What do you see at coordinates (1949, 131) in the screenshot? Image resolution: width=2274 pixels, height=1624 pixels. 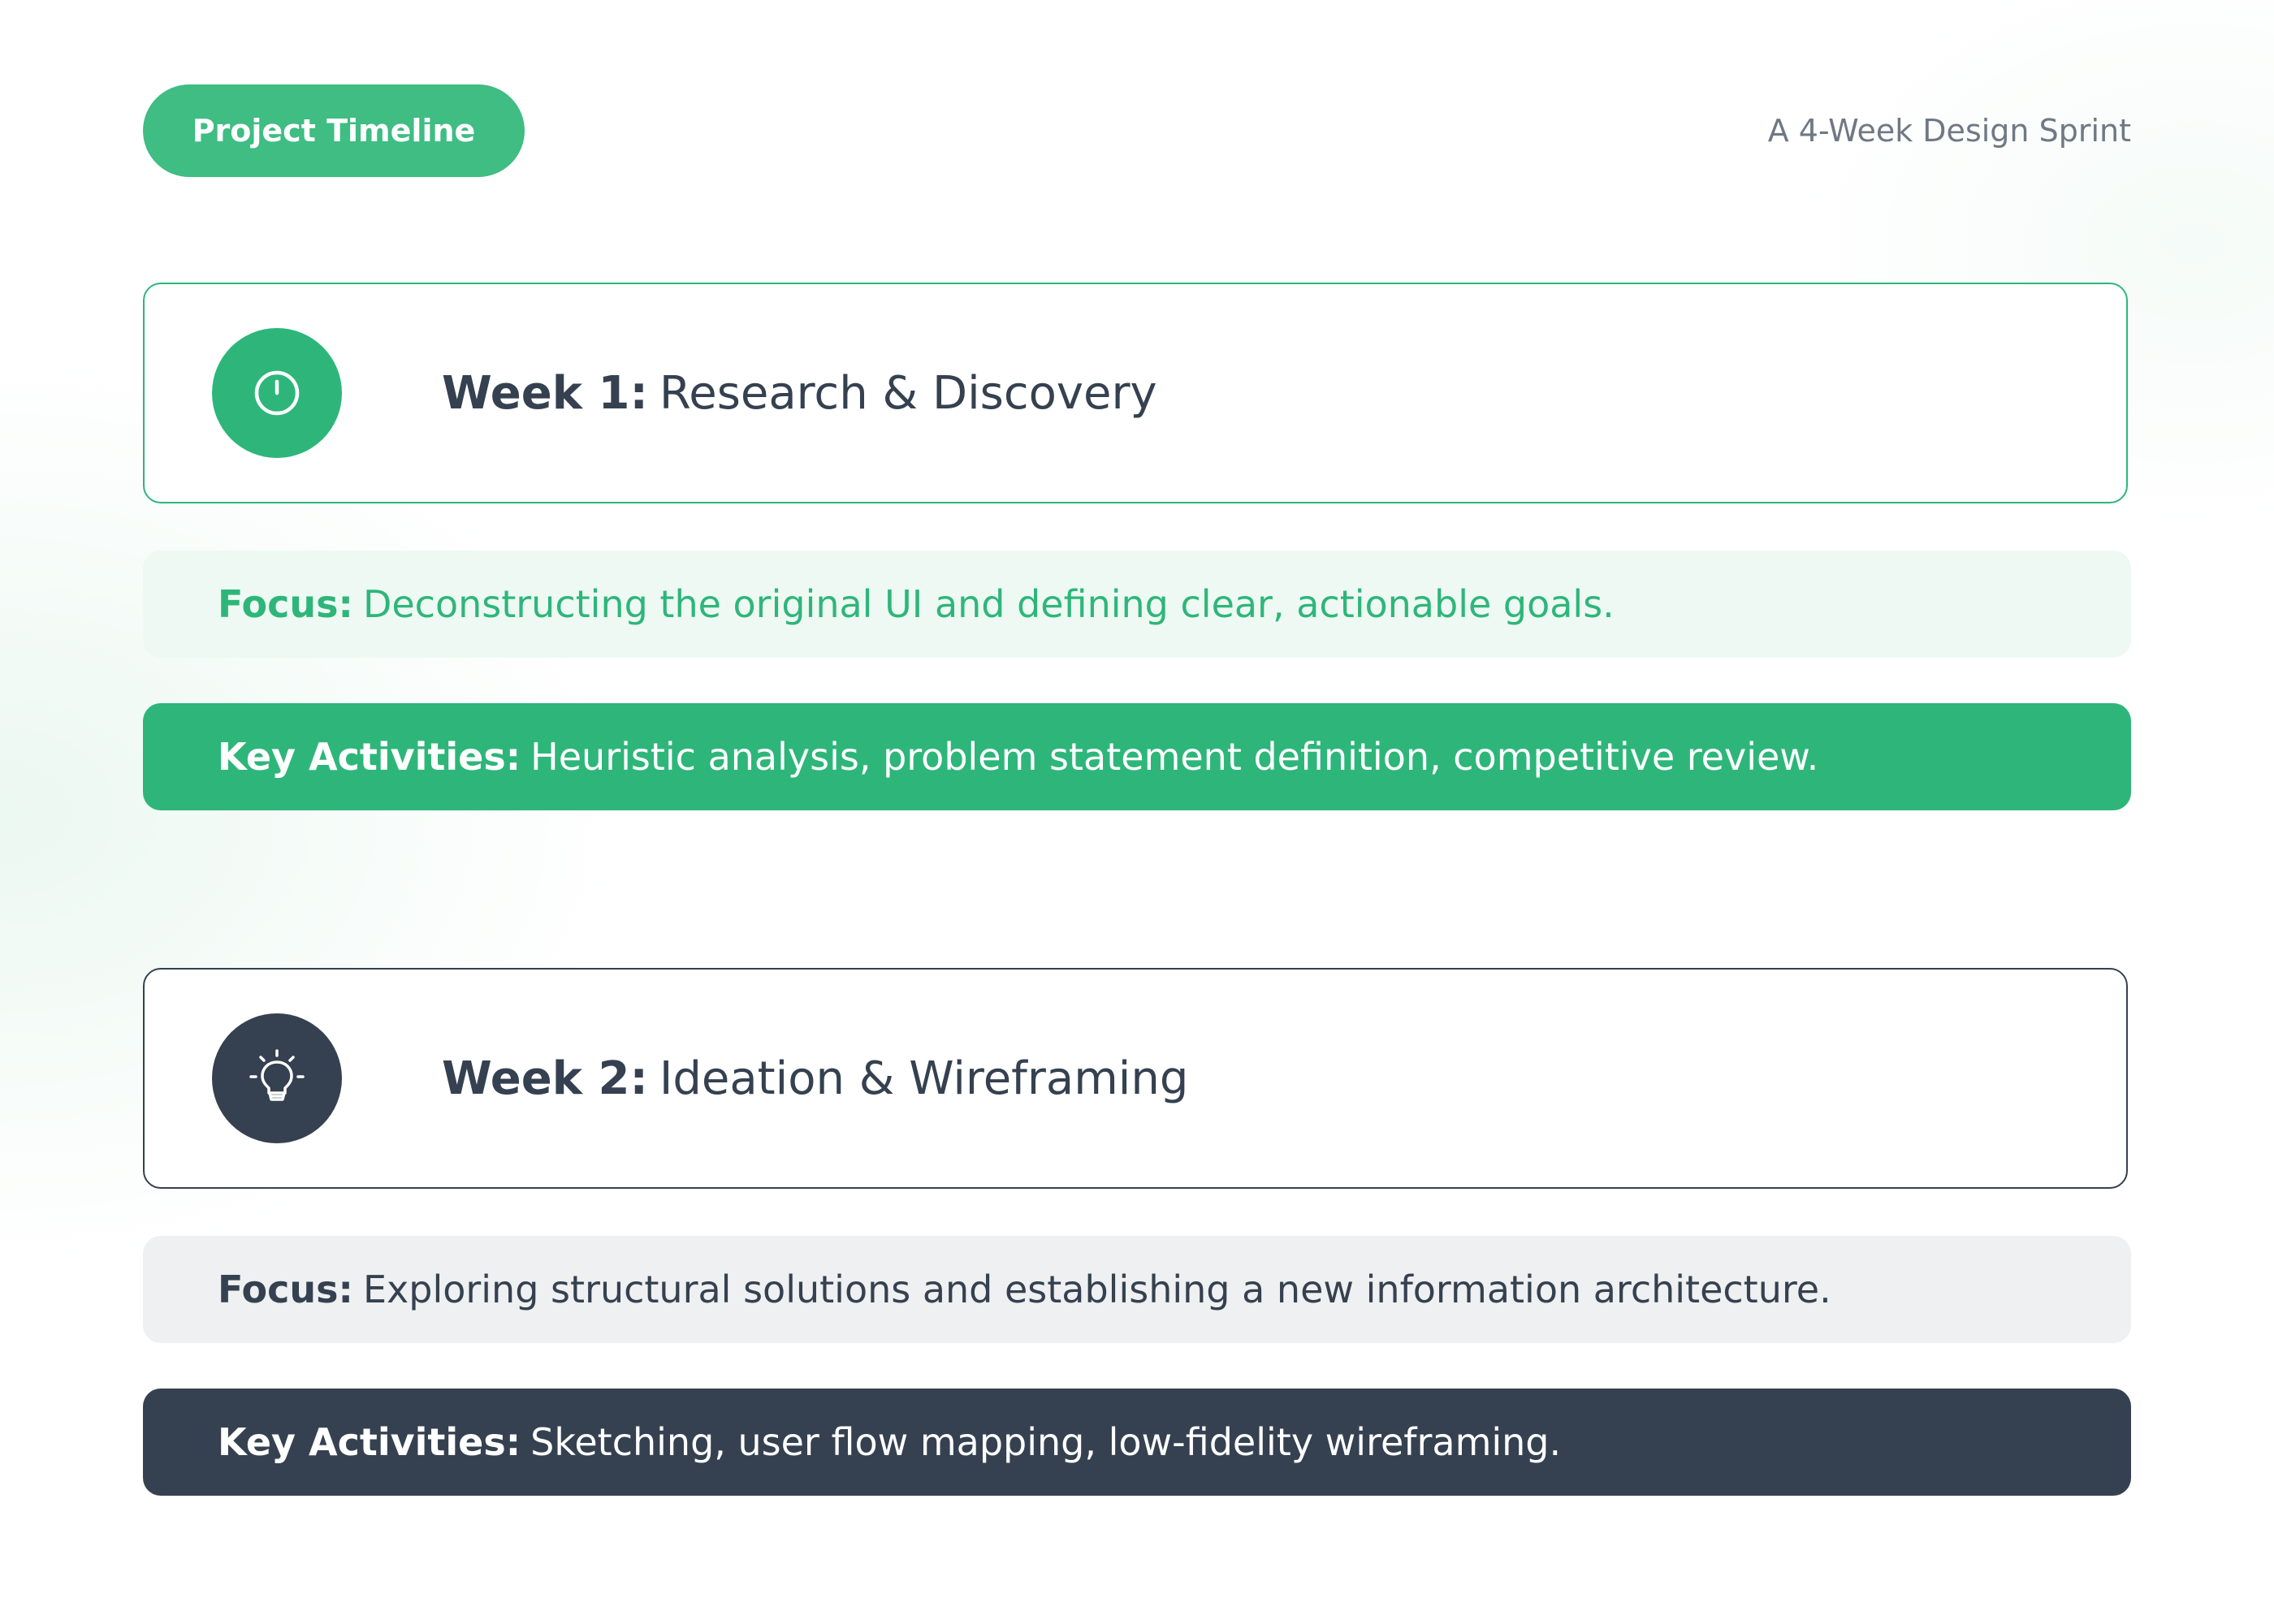 I see `page-subtitle: A 4-Week Design Sprint` at bounding box center [1949, 131].